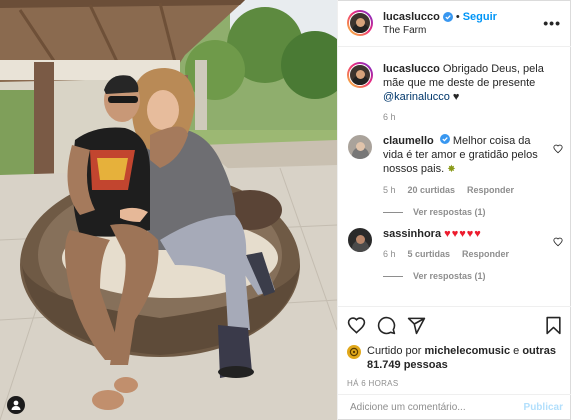 The image size is (571, 420). I want to click on add-comment-bar: Publicar, so click(454, 407).